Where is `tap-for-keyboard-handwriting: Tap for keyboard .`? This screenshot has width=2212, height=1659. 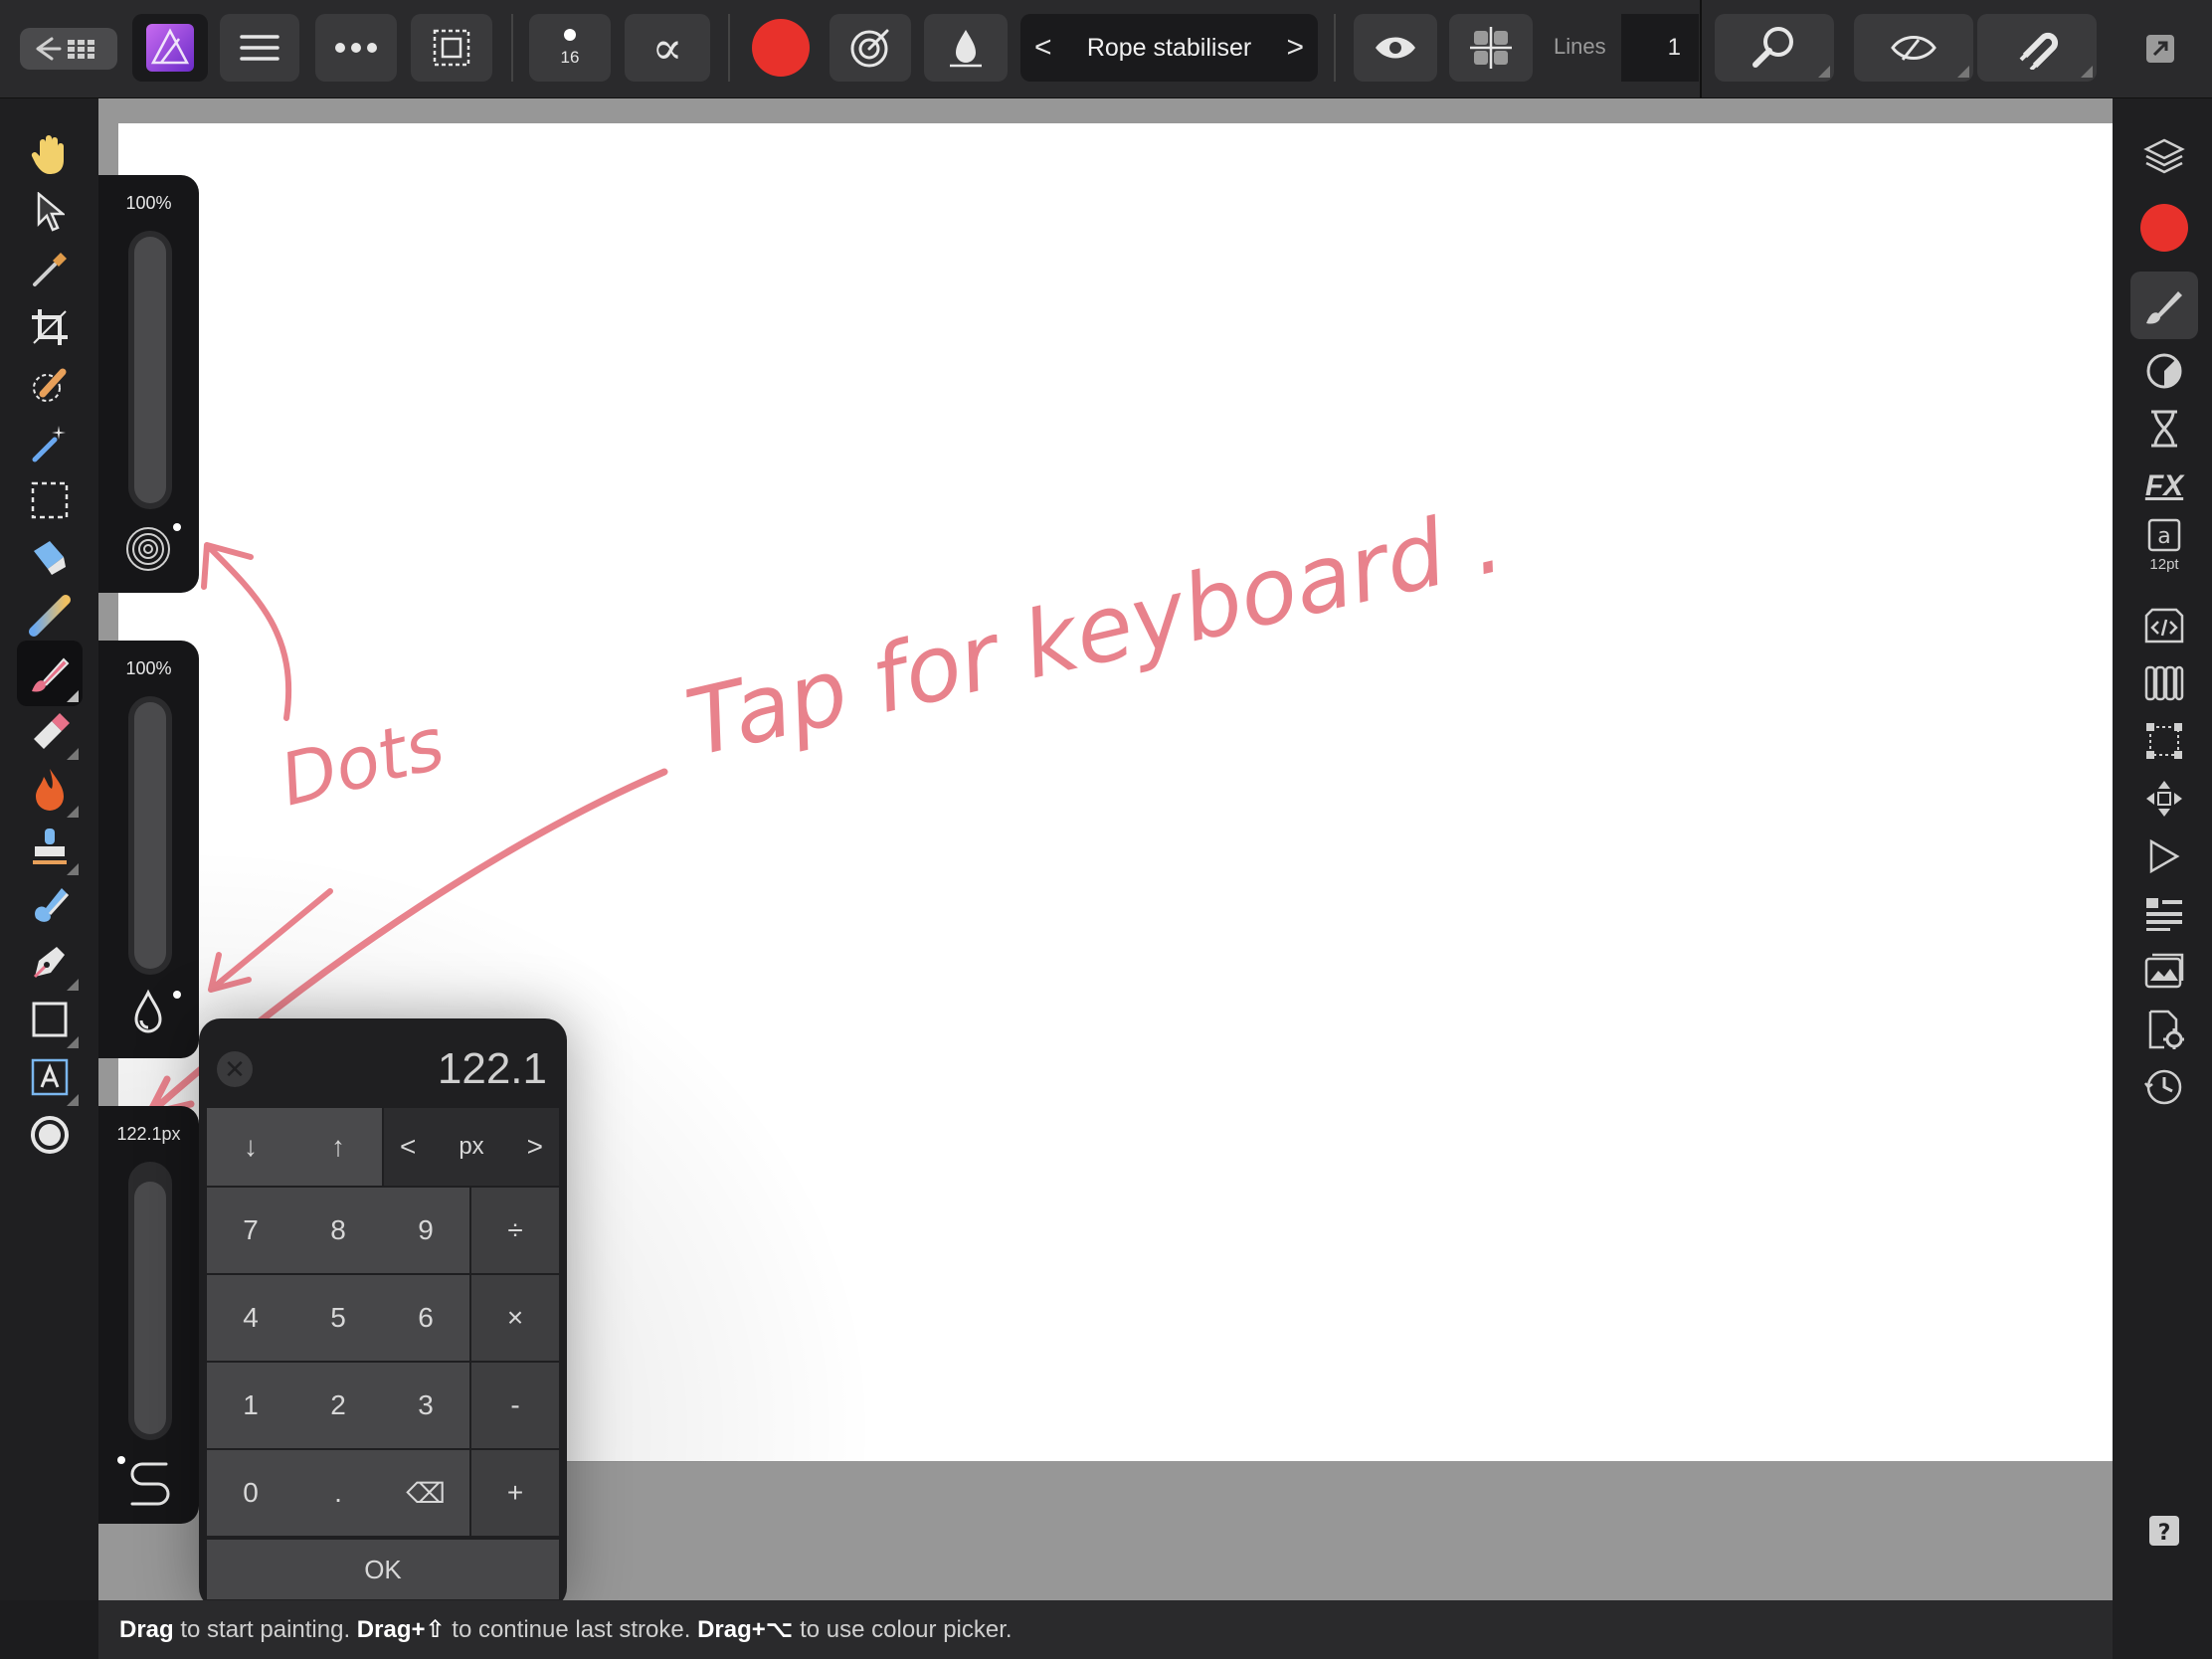 tap-for-keyboard-handwriting: Tap for keyboard . is located at coordinates (1094, 631).